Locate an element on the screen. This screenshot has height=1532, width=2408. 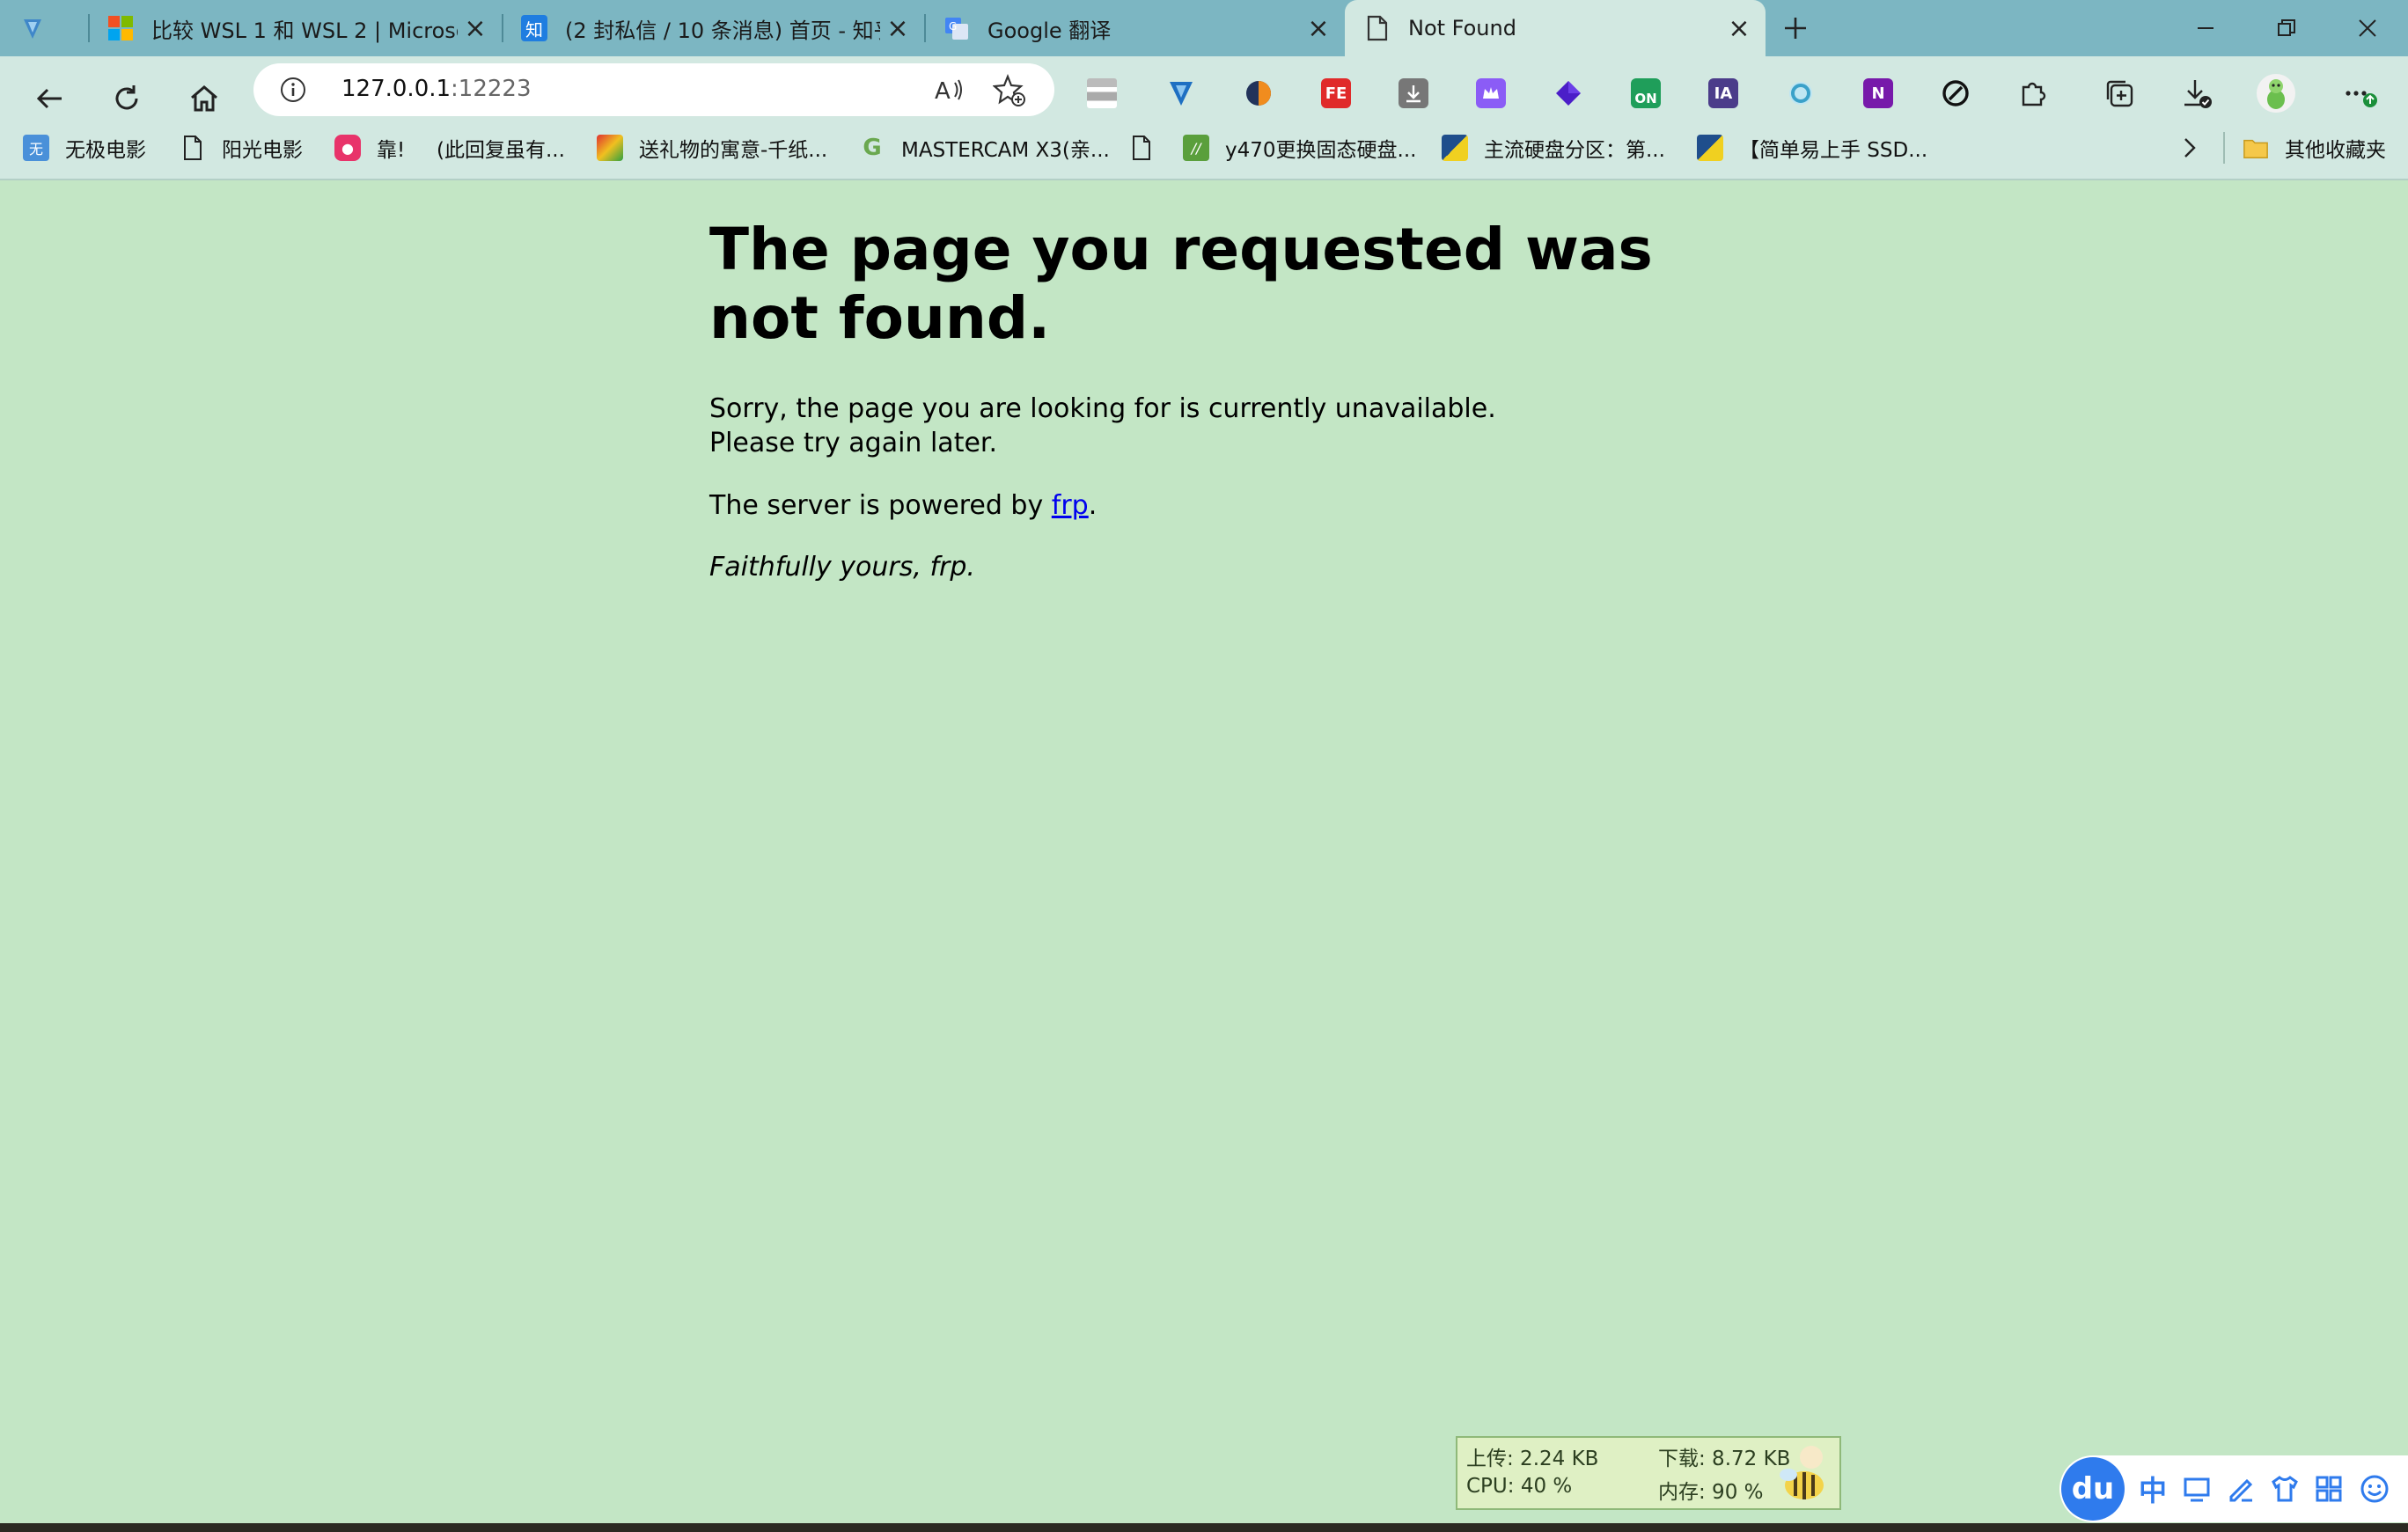
reload-button is located at coordinates (126, 98).